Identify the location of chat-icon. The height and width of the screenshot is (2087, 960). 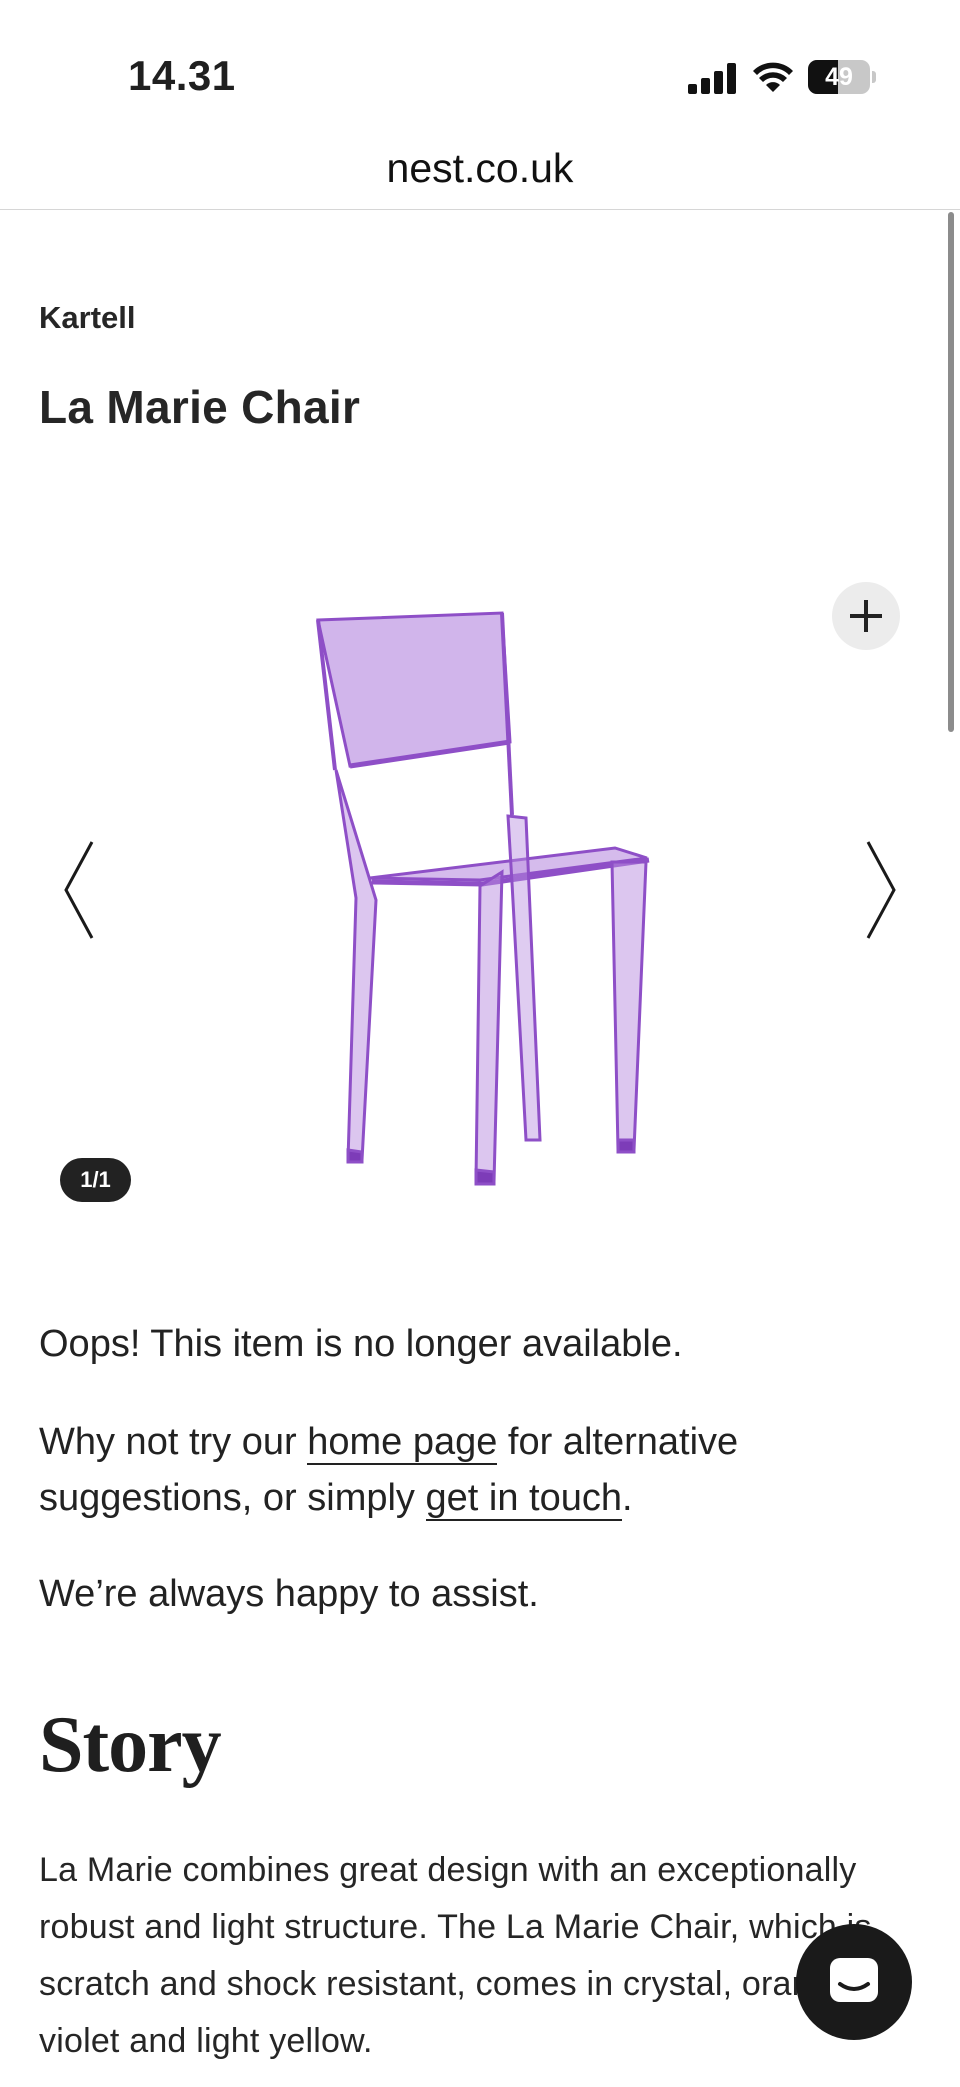
(854, 1980).